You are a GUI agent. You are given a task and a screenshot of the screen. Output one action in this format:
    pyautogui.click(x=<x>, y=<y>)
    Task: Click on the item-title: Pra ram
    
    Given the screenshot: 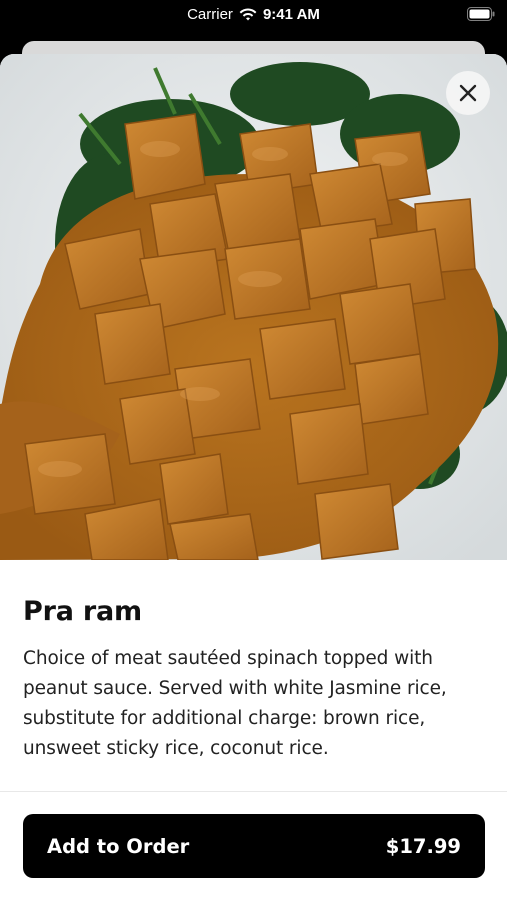 What is the action you would take?
    pyautogui.click(x=82, y=611)
    